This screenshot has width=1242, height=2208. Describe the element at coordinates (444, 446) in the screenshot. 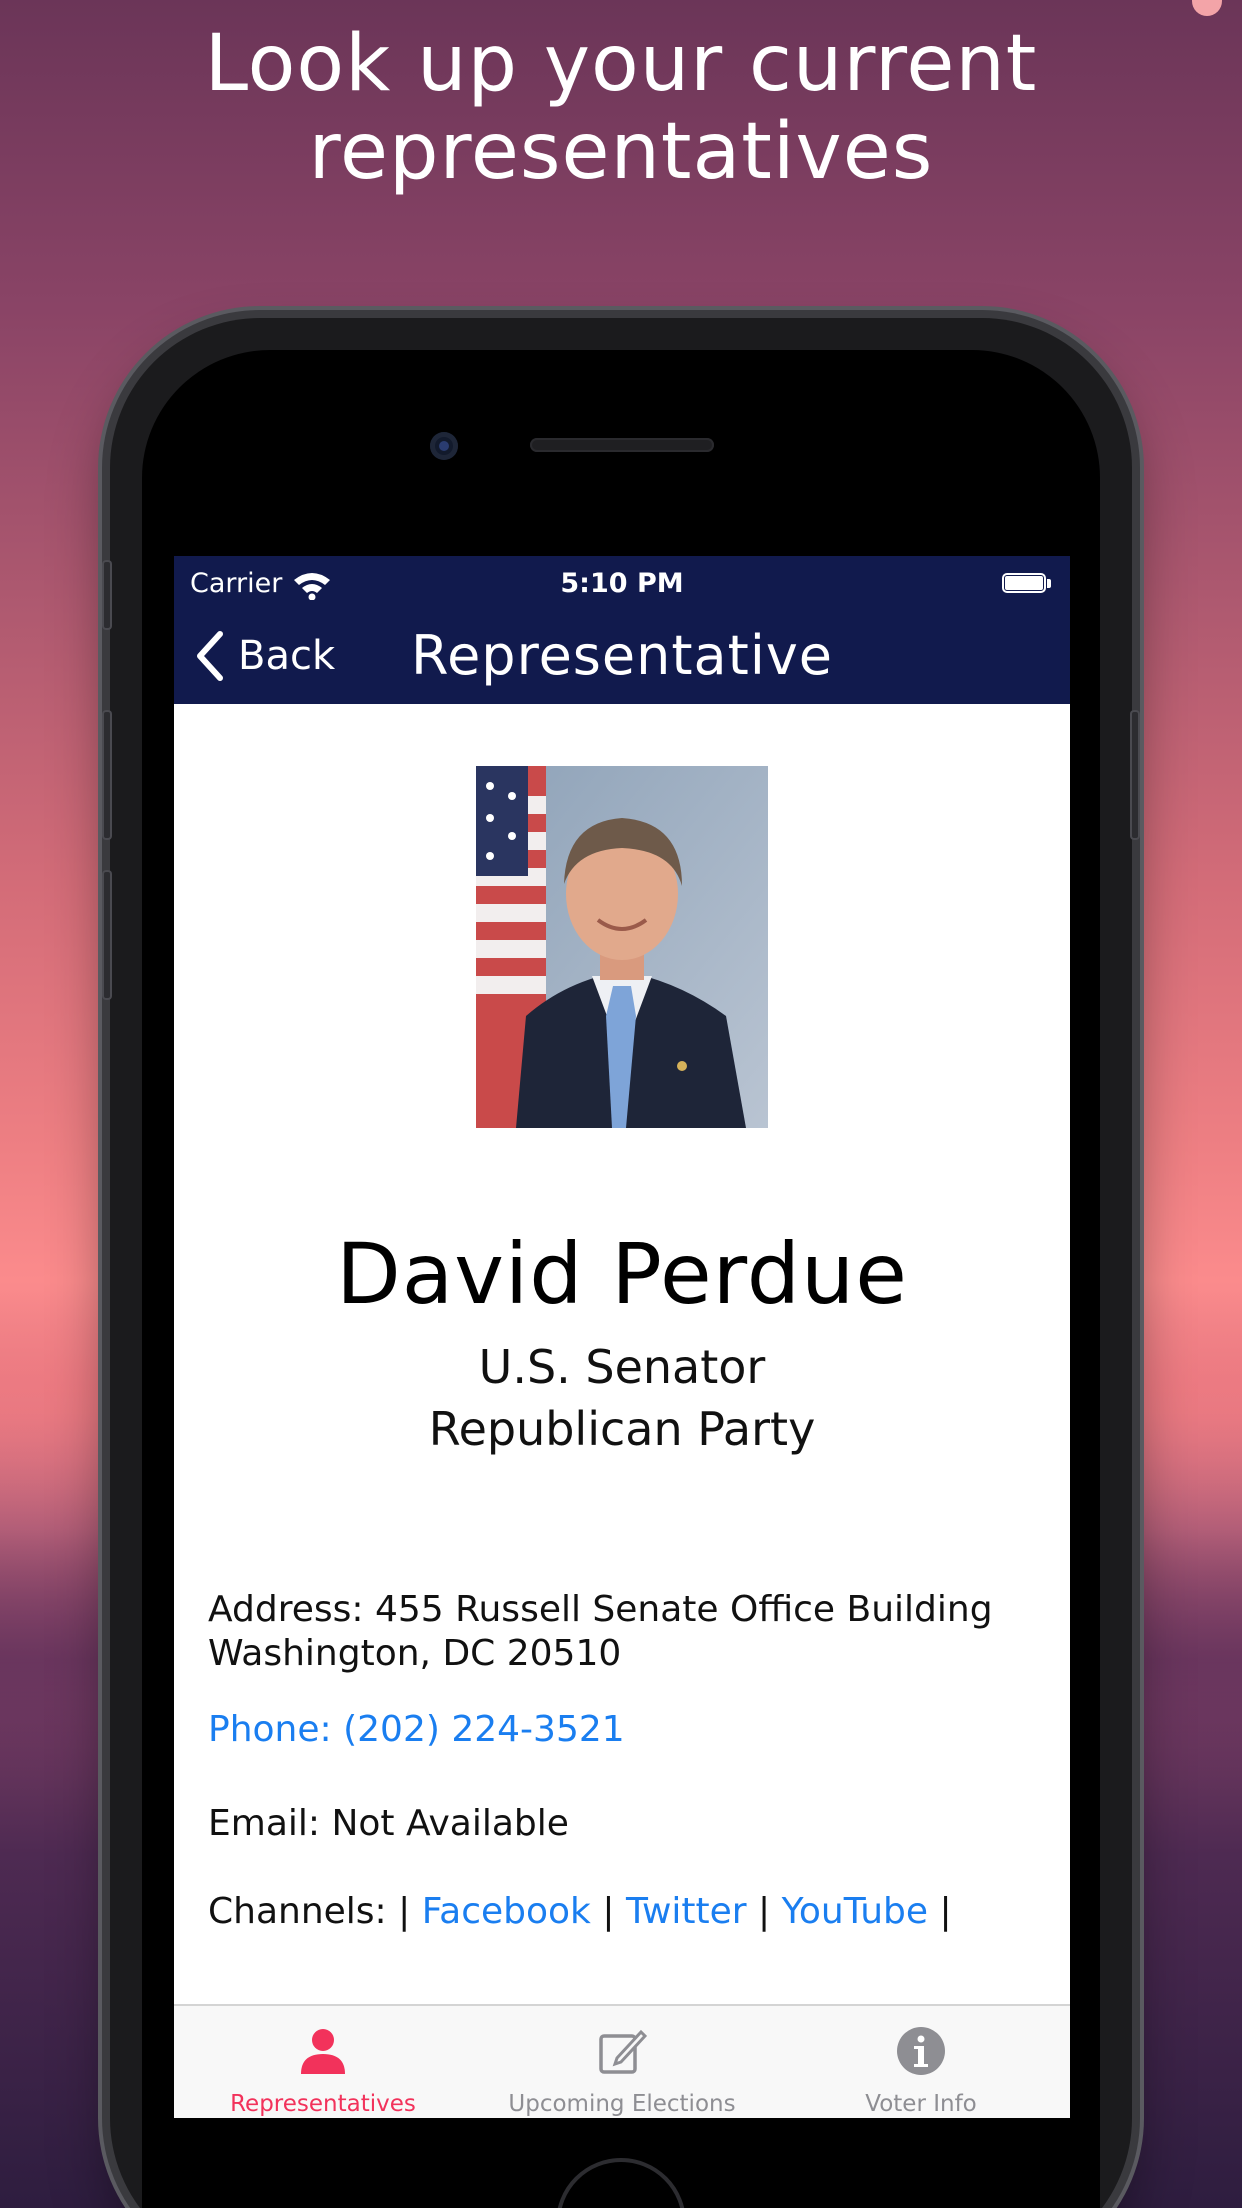

I see `front-camera` at that location.